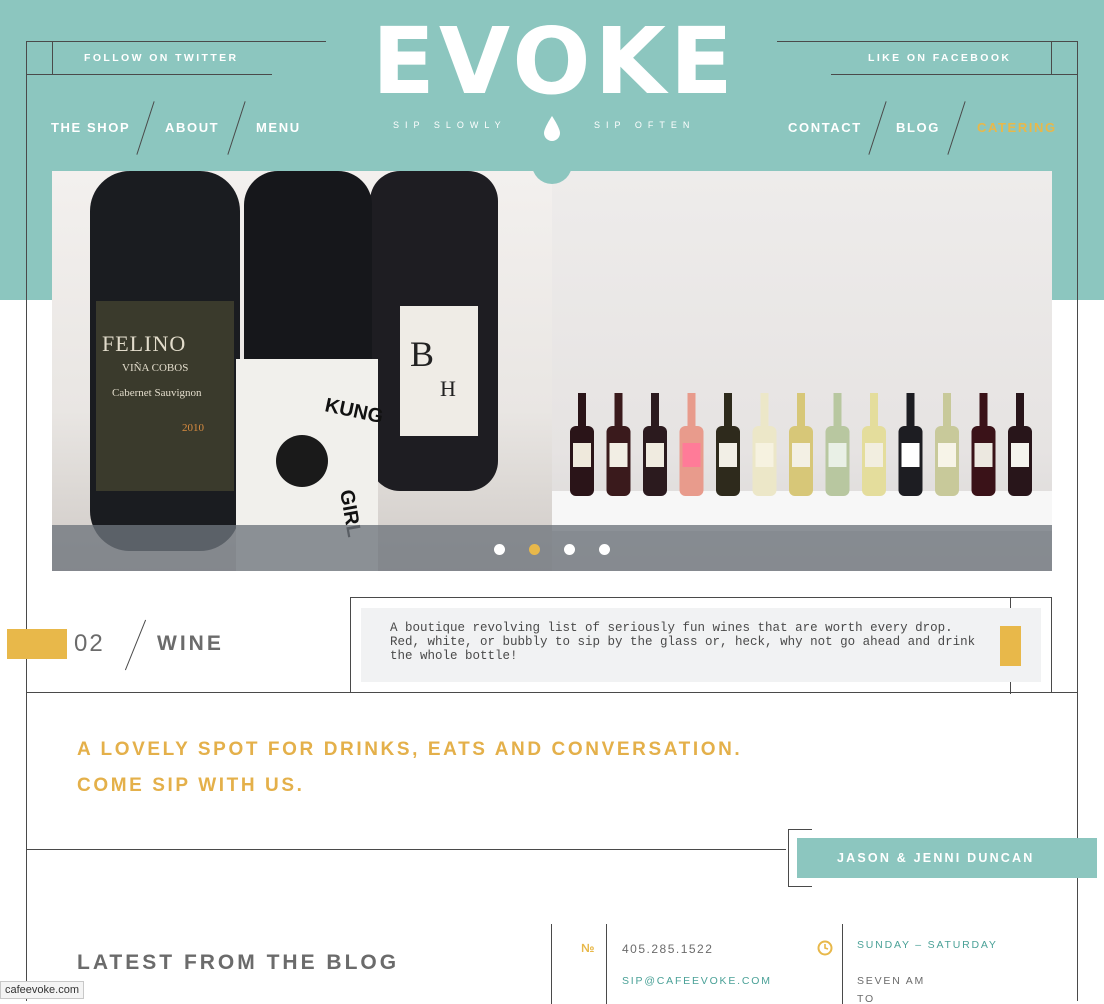  I want to click on bottle-row-illustration, so click(802, 462).